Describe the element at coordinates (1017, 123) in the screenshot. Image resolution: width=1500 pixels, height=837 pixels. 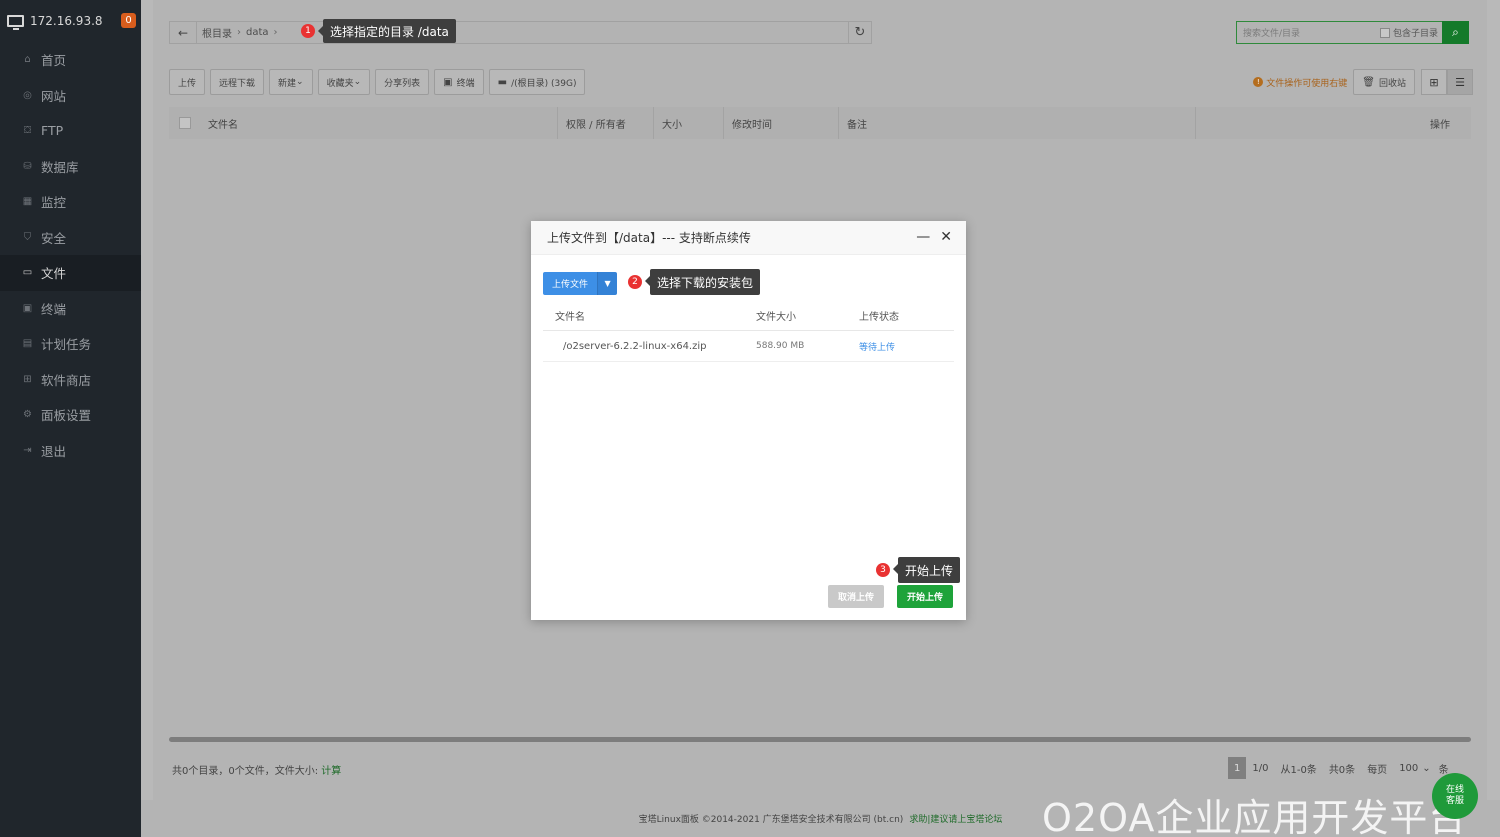
I see `col-note: 备注` at that location.